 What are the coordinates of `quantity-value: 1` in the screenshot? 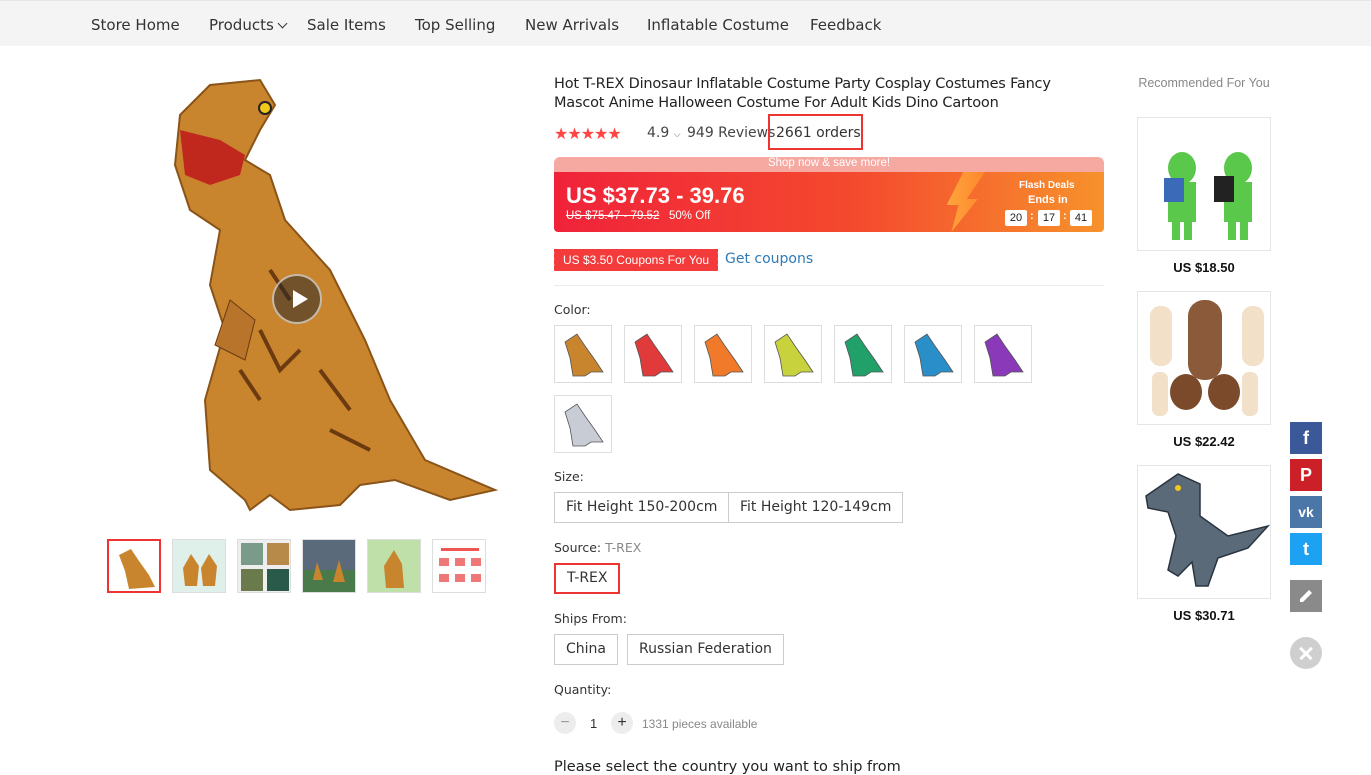 It's located at (593, 723).